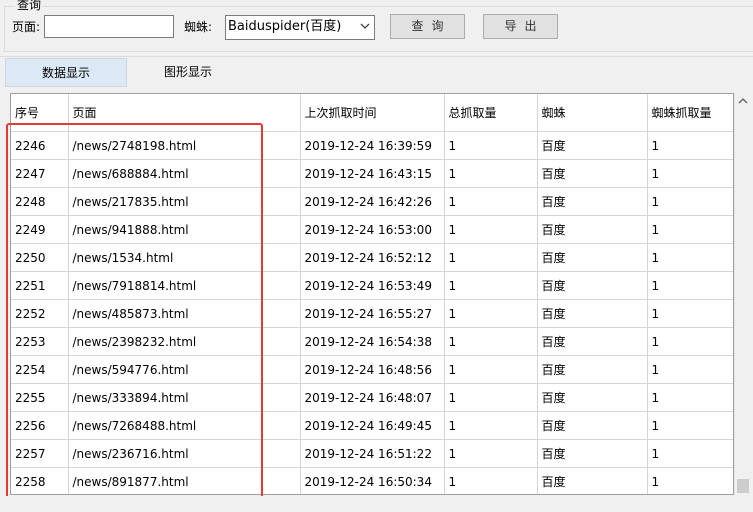 The image size is (753, 512). Describe the element at coordinates (520, 26) in the screenshot. I see `export-button: 导出` at that location.